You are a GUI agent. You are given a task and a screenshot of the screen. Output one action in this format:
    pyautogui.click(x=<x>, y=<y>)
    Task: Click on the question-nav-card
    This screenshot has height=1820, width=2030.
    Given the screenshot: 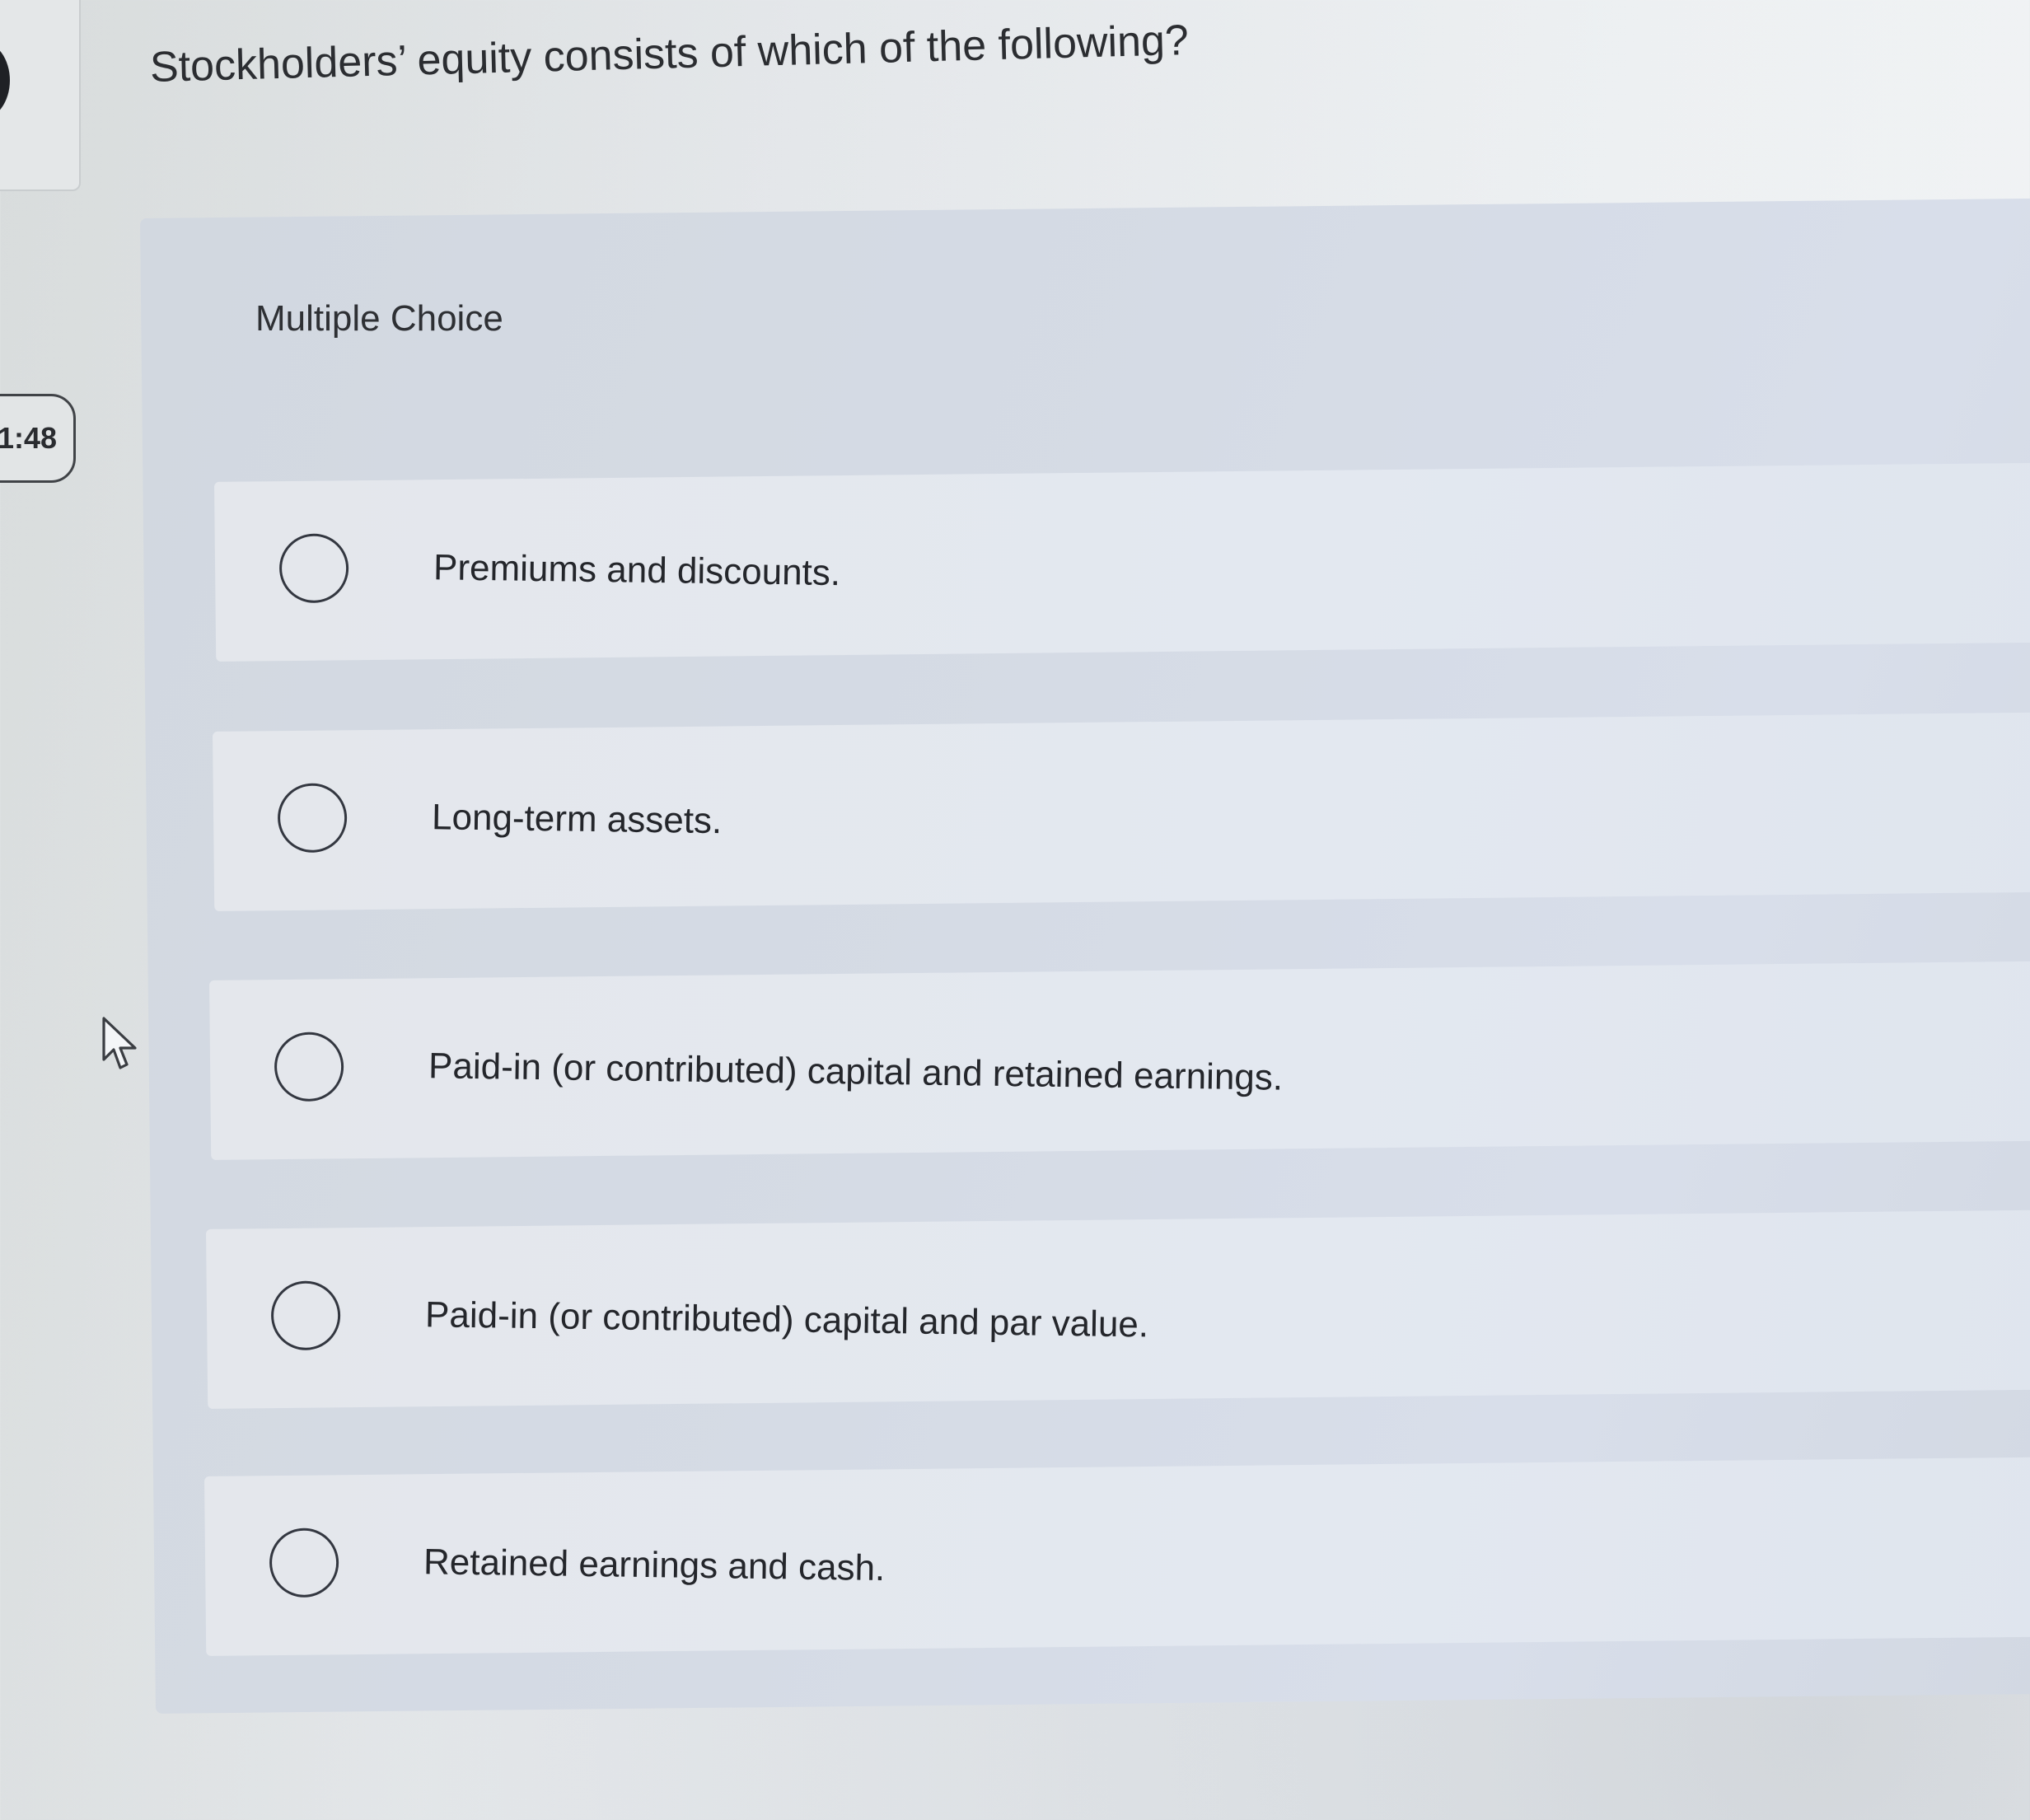 What is the action you would take?
    pyautogui.click(x=40, y=95)
    